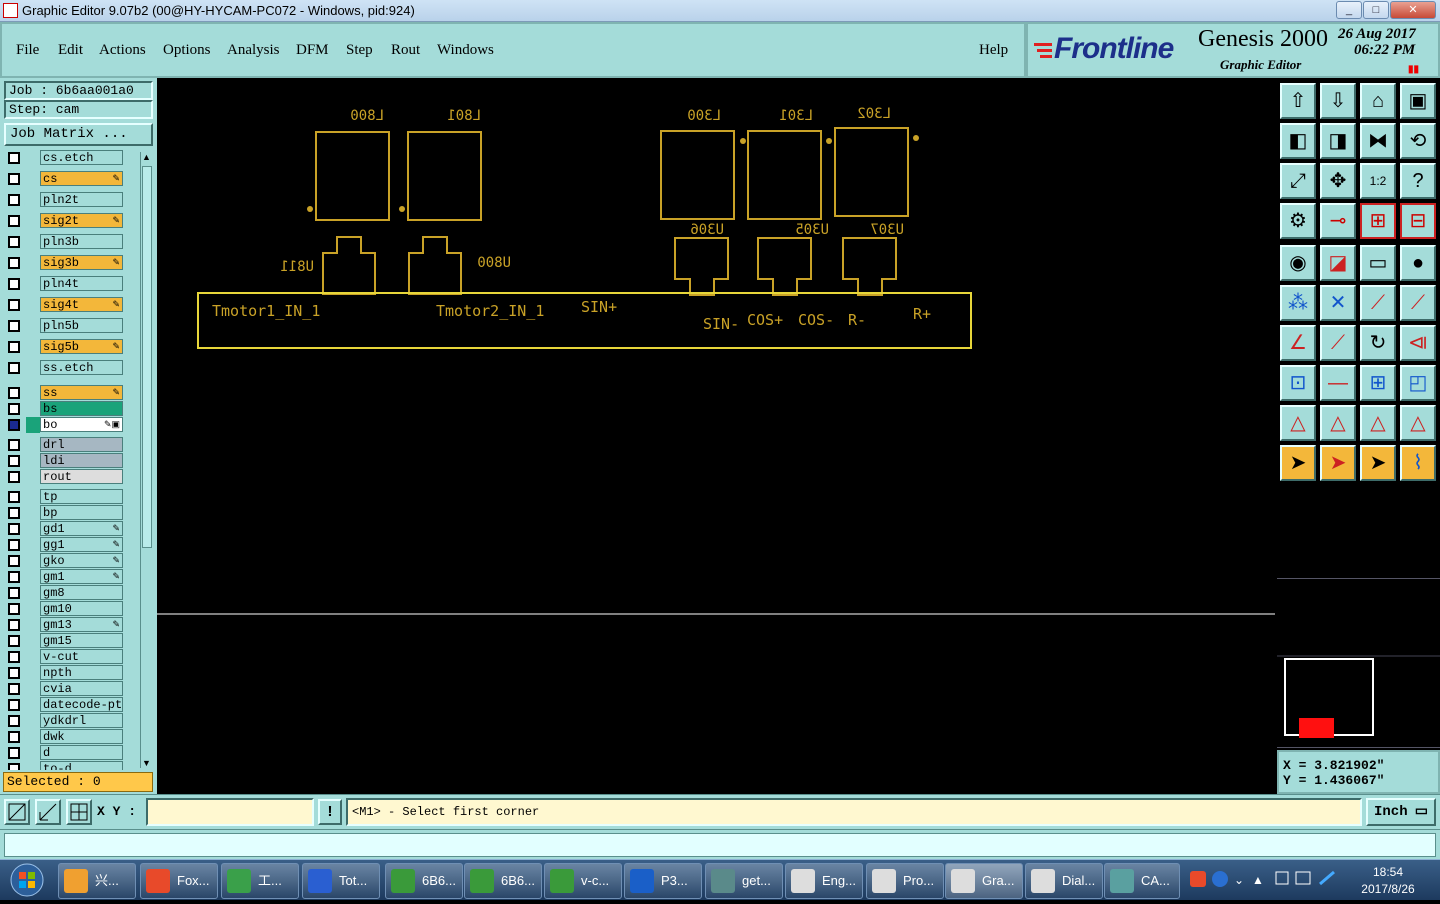 The width and height of the screenshot is (1440, 904). I want to click on menu-rout: Rout, so click(405, 50).